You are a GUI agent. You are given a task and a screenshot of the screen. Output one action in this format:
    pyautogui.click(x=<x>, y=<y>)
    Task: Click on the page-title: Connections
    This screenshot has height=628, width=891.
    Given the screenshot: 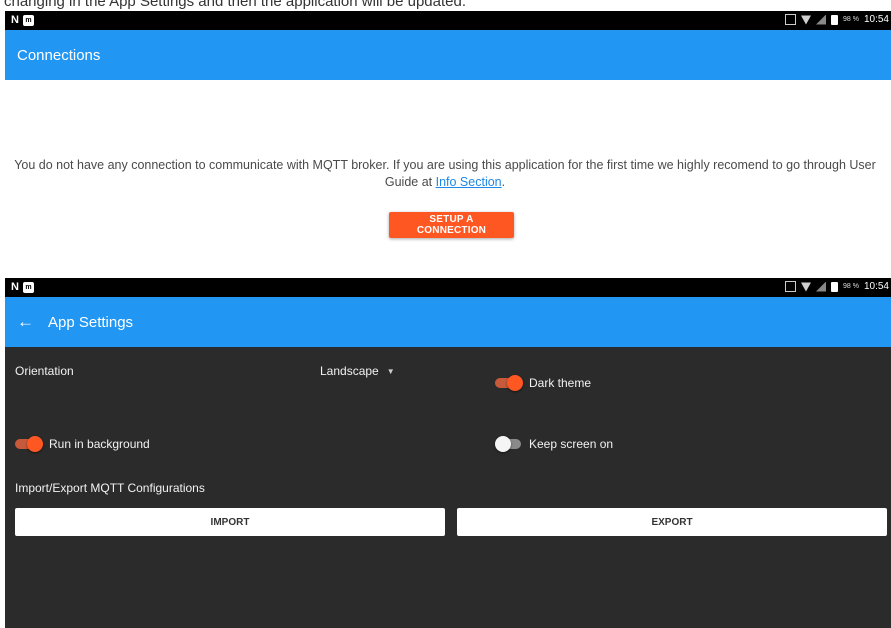 What is the action you would take?
    pyautogui.click(x=59, y=55)
    